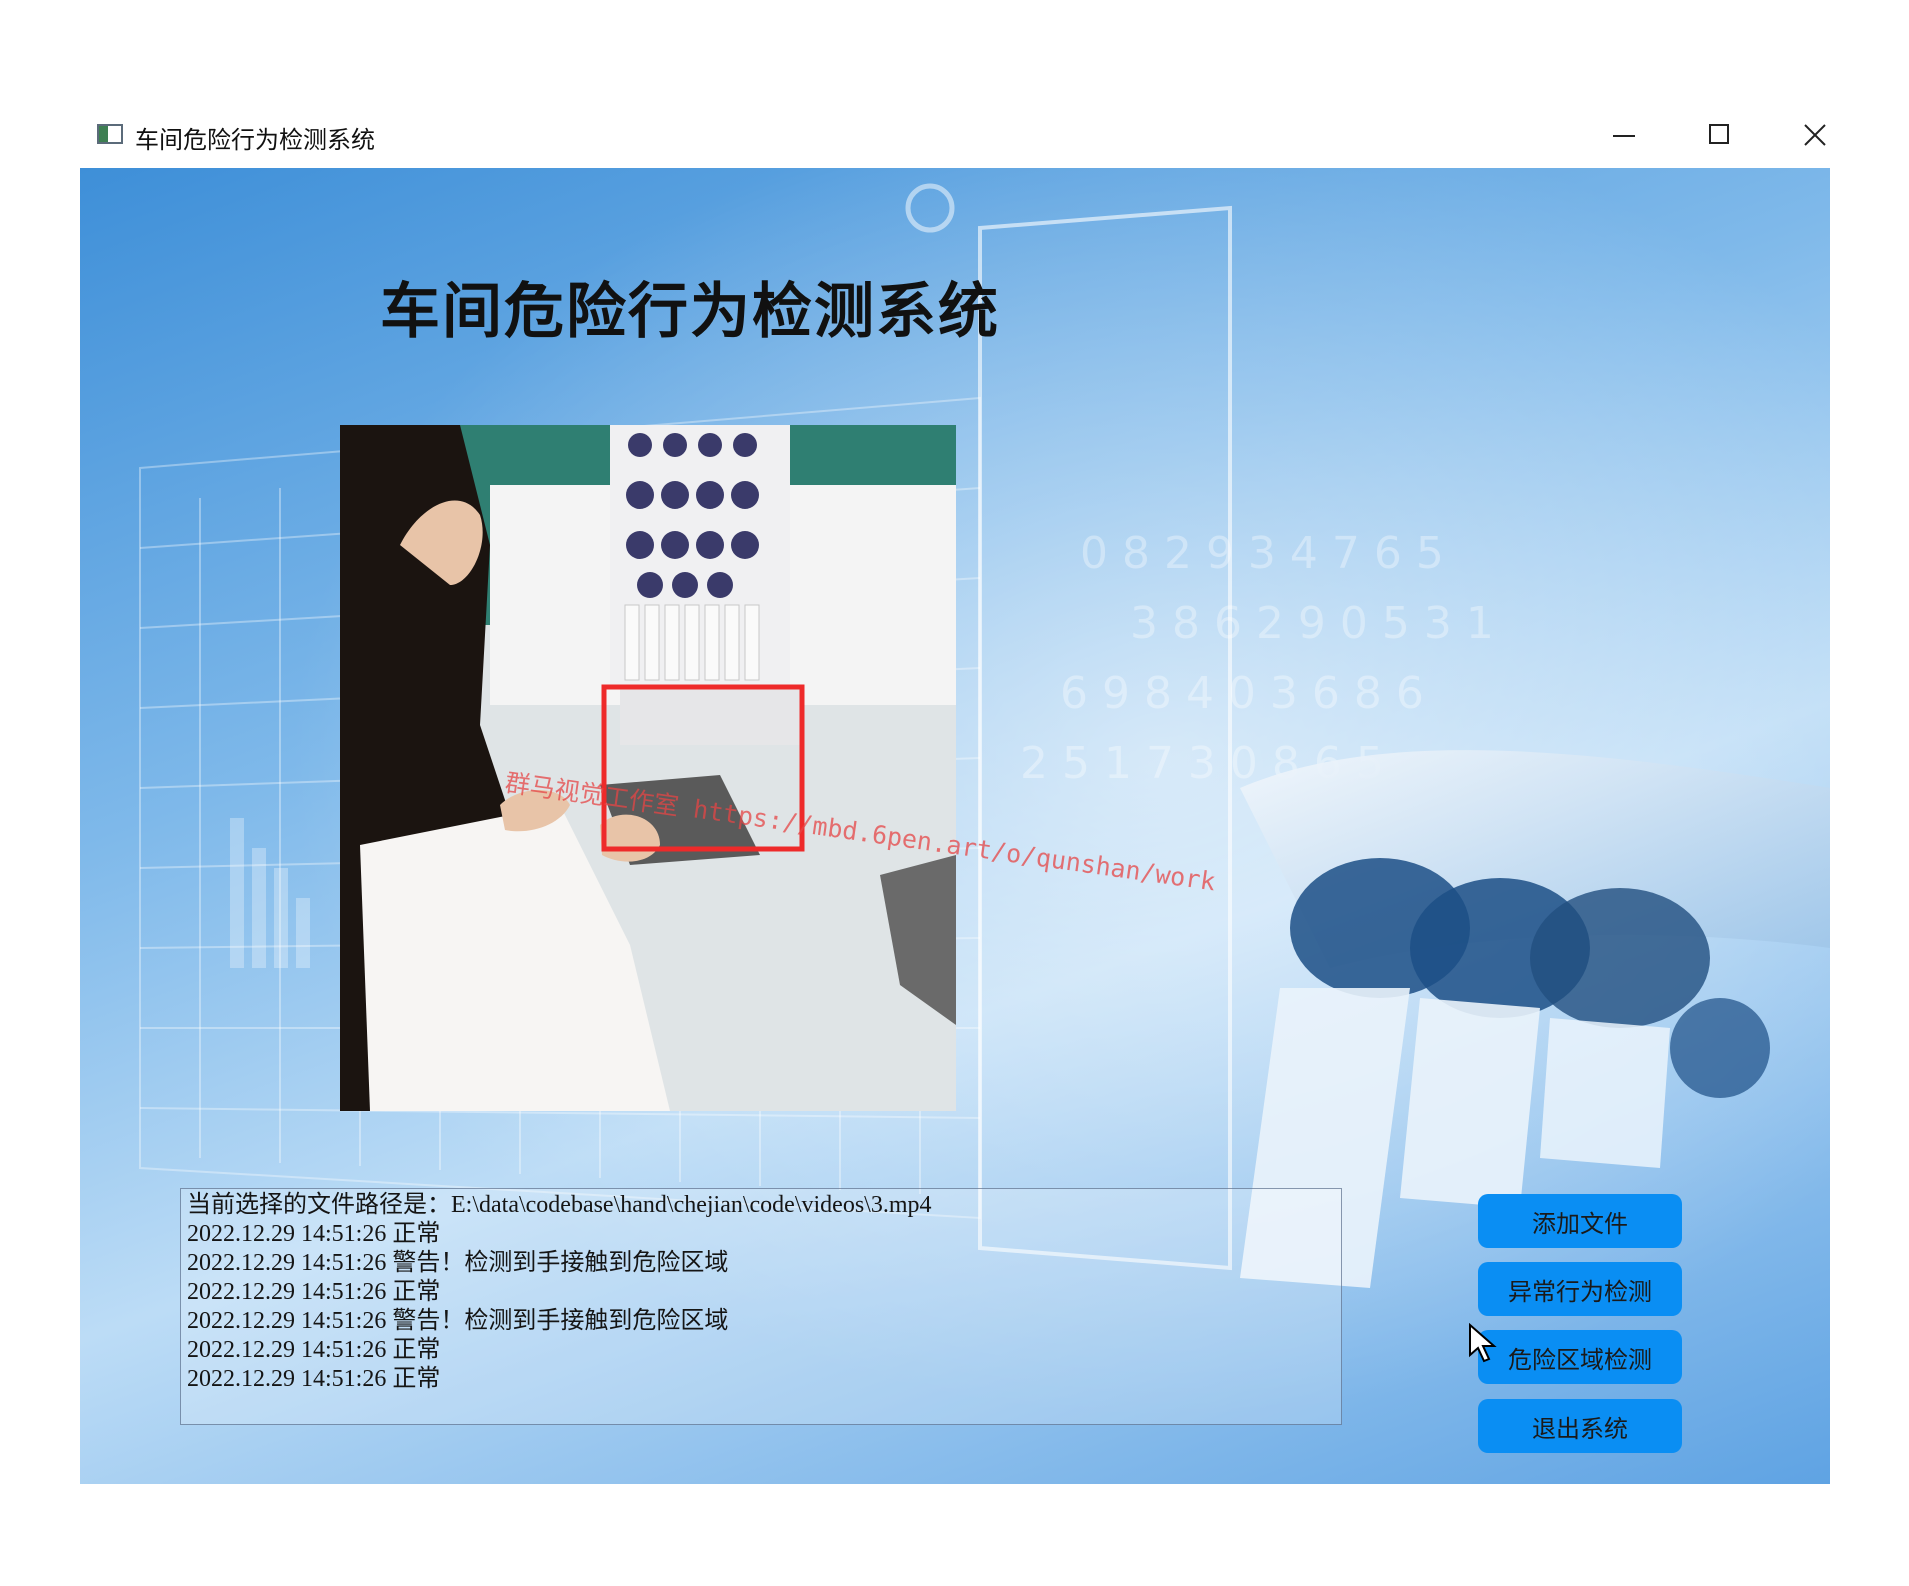 This screenshot has width=1909, height=1586. Describe the element at coordinates (110, 134) in the screenshot. I see `app-window-icon` at that location.